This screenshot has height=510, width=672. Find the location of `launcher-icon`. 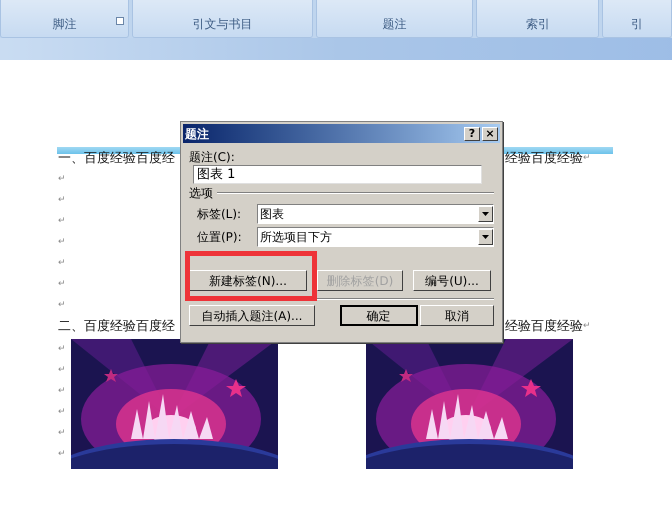

launcher-icon is located at coordinates (120, 21).